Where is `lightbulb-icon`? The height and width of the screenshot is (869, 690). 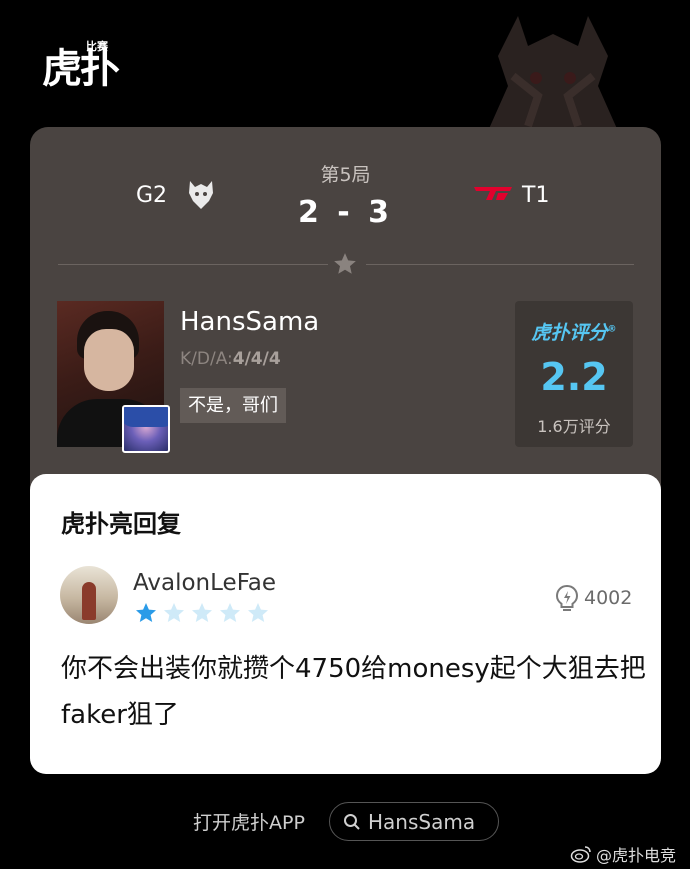
lightbulb-icon is located at coordinates (567, 597).